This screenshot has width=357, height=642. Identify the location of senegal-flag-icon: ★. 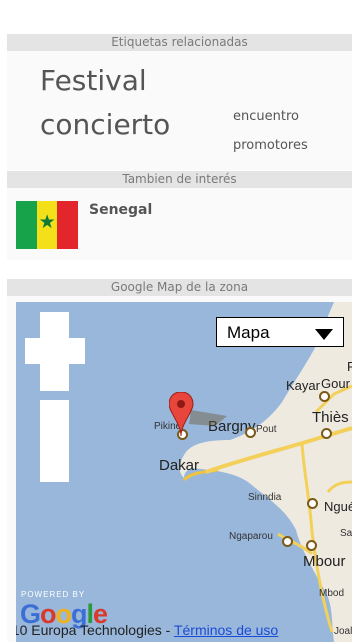
(47, 225).